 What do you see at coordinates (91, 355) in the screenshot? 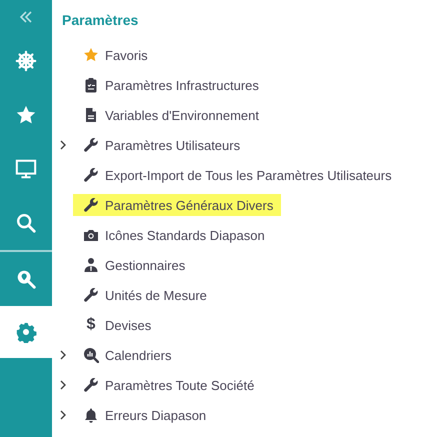
I see `chart-search-icon` at bounding box center [91, 355].